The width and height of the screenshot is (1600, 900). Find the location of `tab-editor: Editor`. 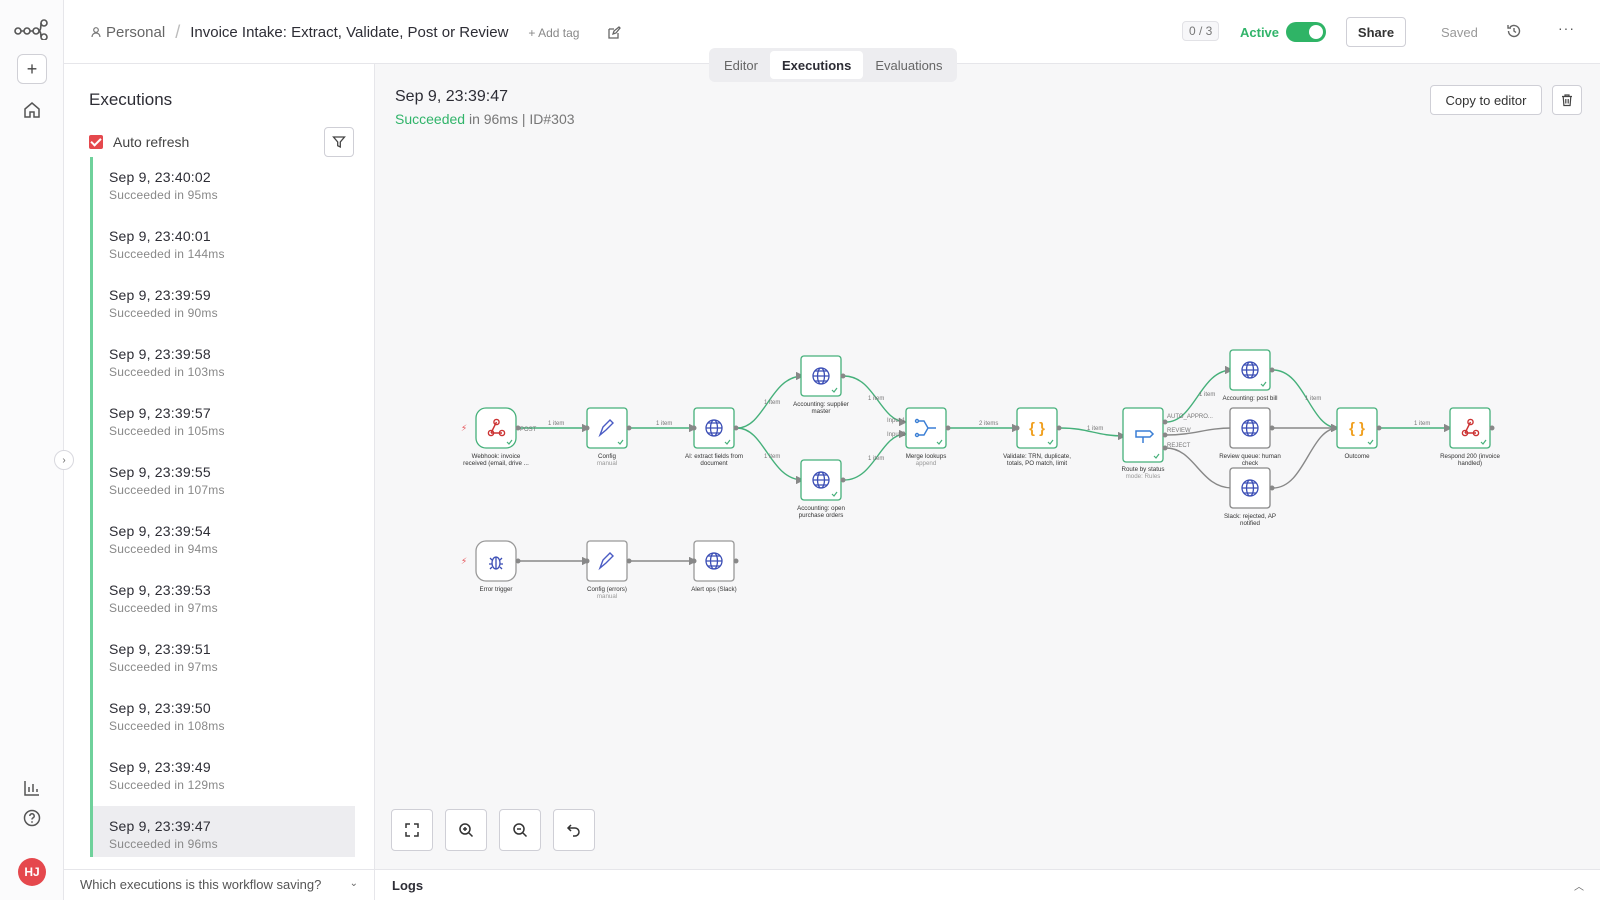

tab-editor: Editor is located at coordinates (741, 65).